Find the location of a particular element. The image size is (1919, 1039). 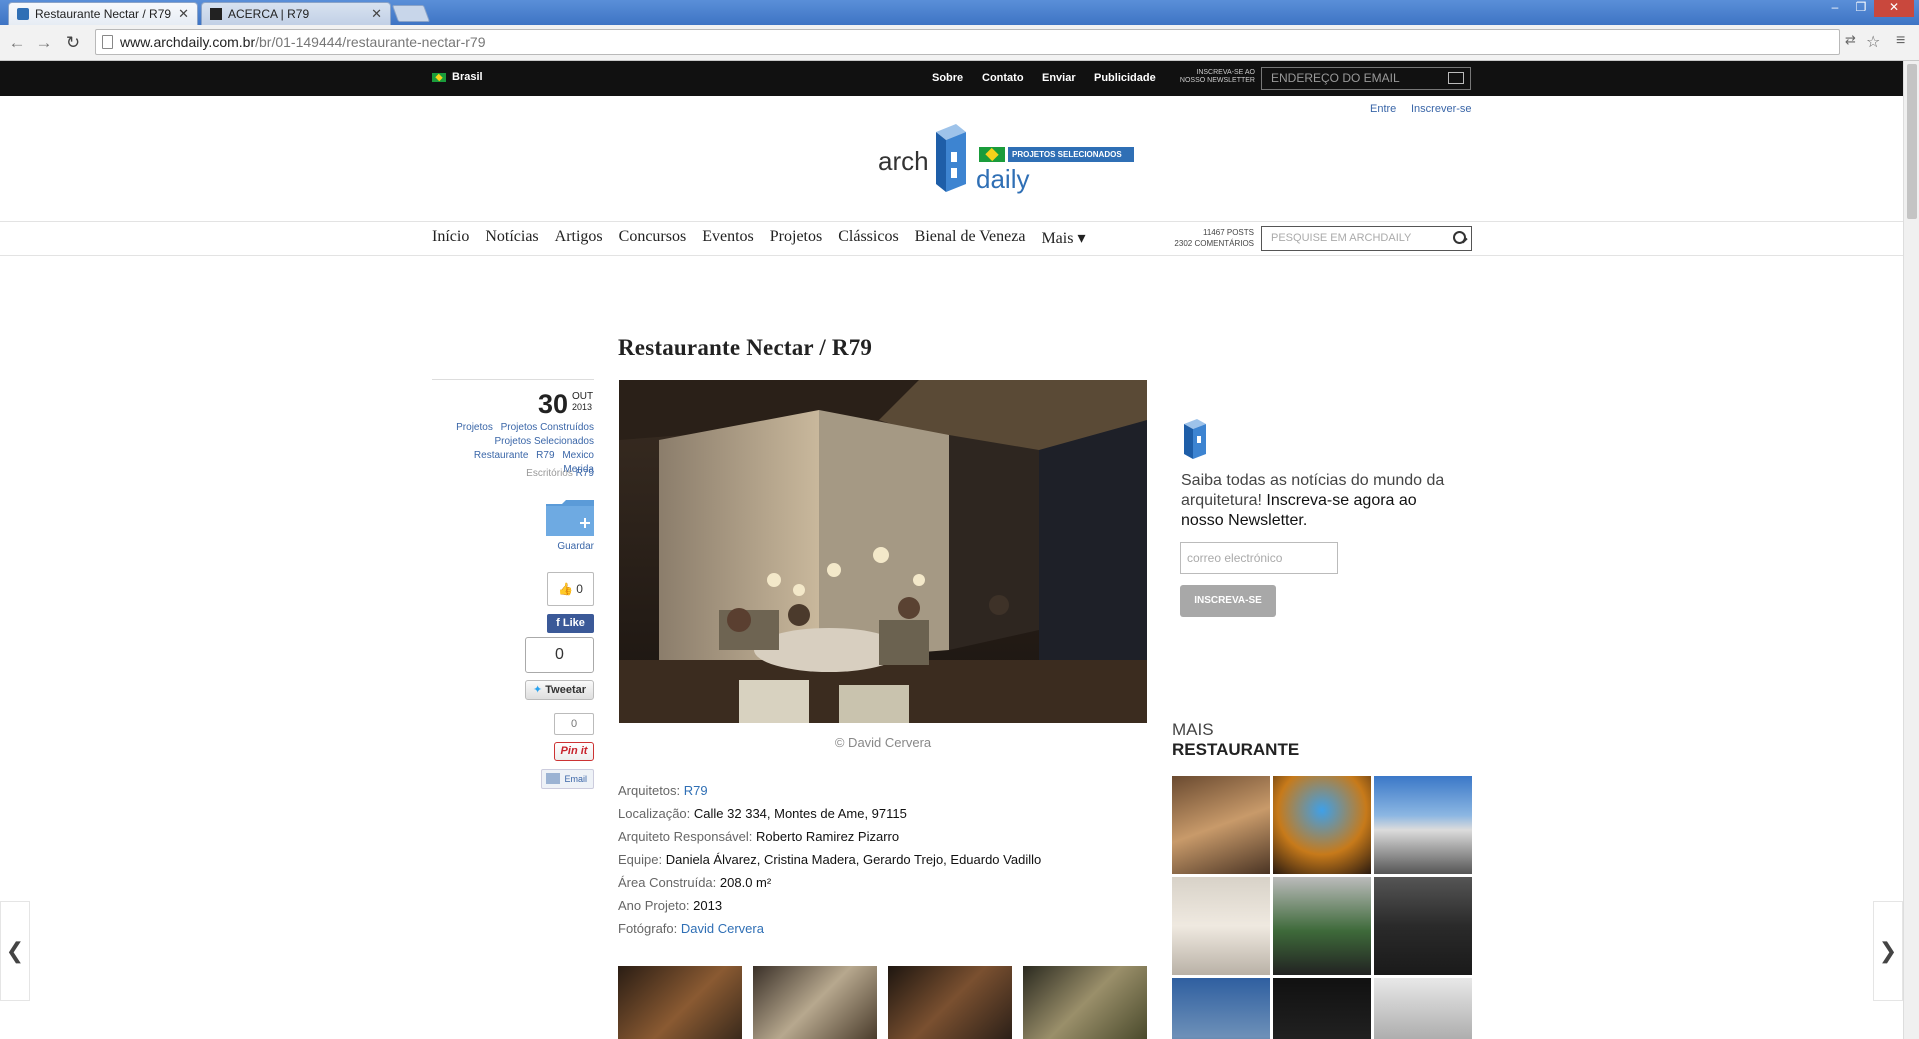

fb-like-label: Like is located at coordinates (573, 623).